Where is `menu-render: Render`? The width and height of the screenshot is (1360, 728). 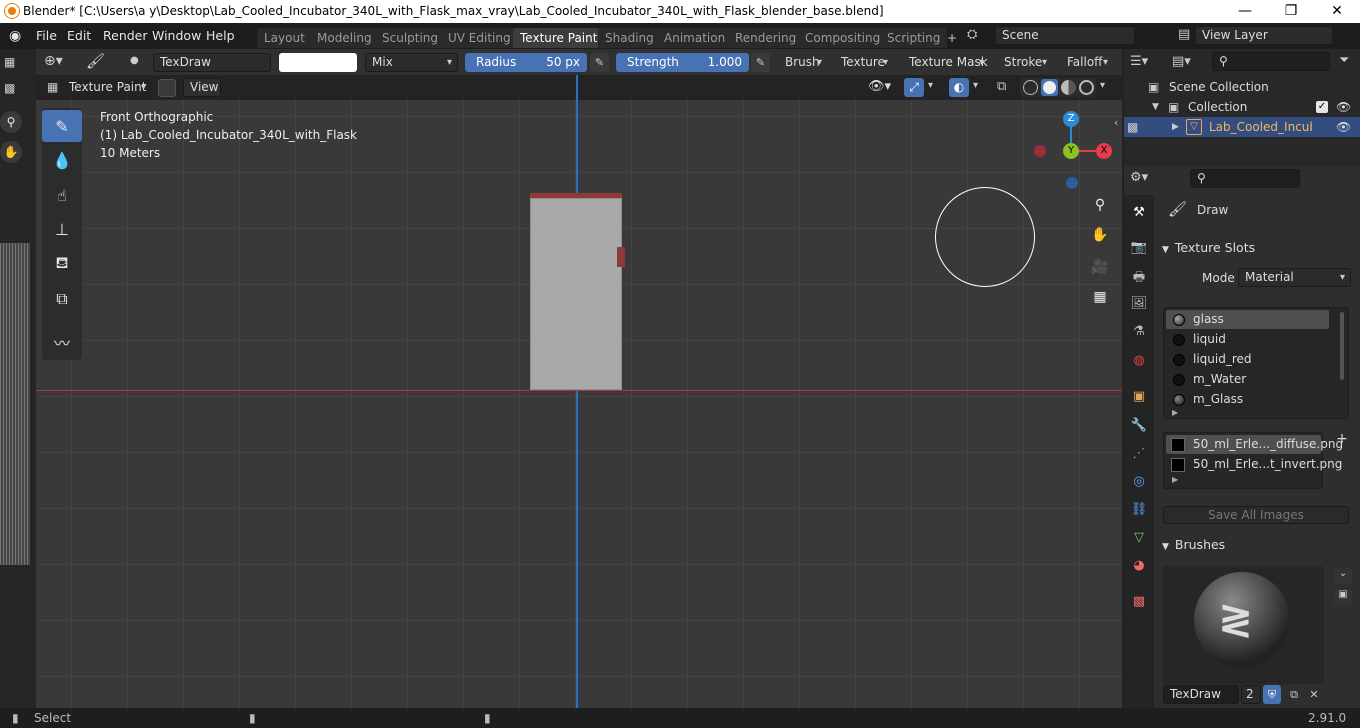
menu-render: Render is located at coordinates (125, 35).